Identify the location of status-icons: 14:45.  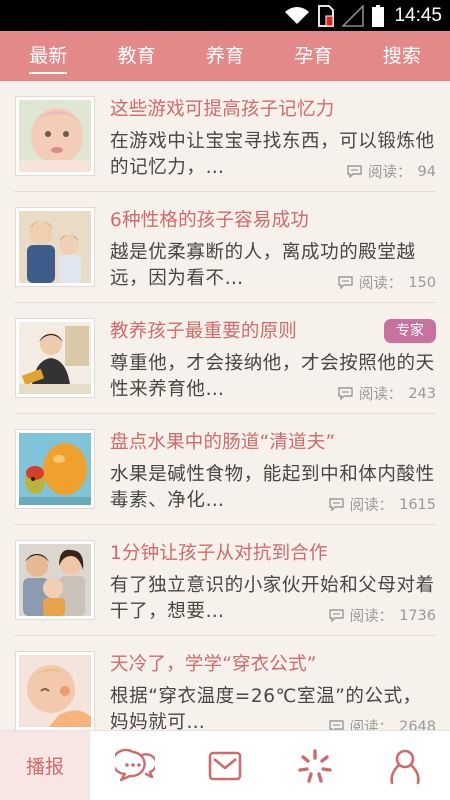
(363, 16).